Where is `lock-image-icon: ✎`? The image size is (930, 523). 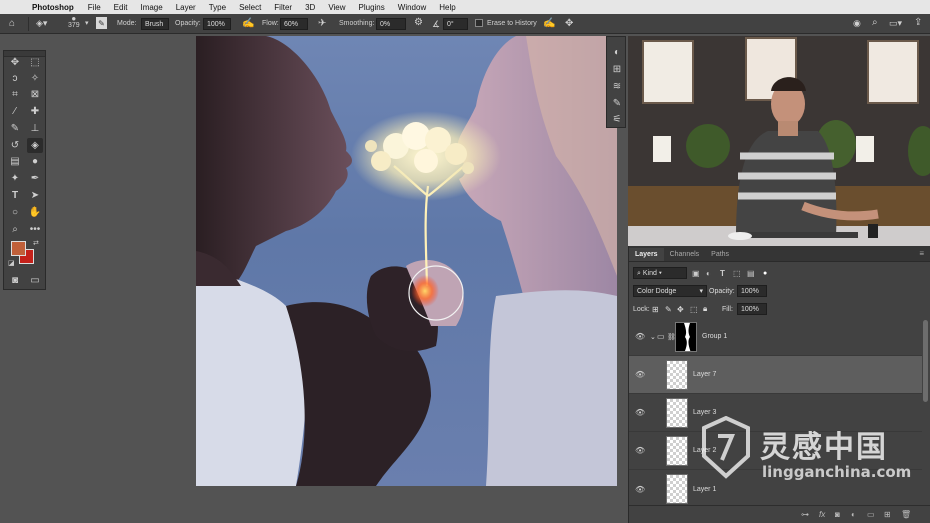
lock-image-icon: ✎ is located at coordinates (668, 309).